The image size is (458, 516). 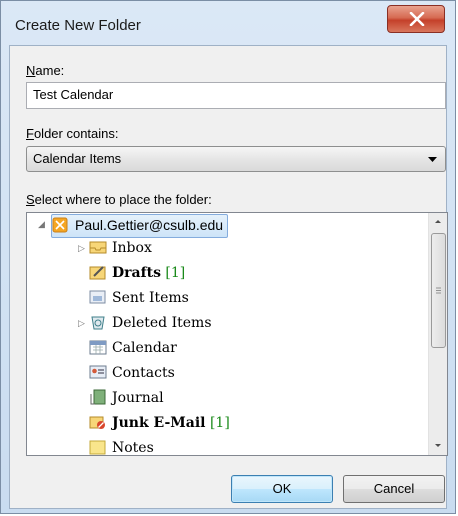 I want to click on tree-item-sent-items: Sent Items, so click(x=139, y=298).